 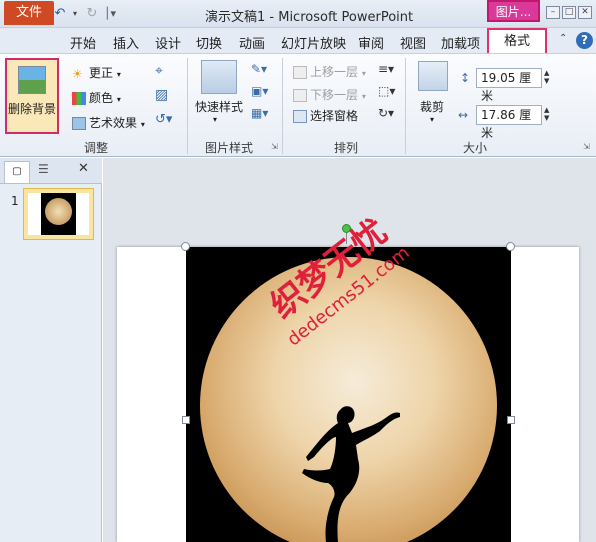 What do you see at coordinates (546, 114) in the screenshot?
I see `width-stepper-icon: ▲ ▼` at bounding box center [546, 114].